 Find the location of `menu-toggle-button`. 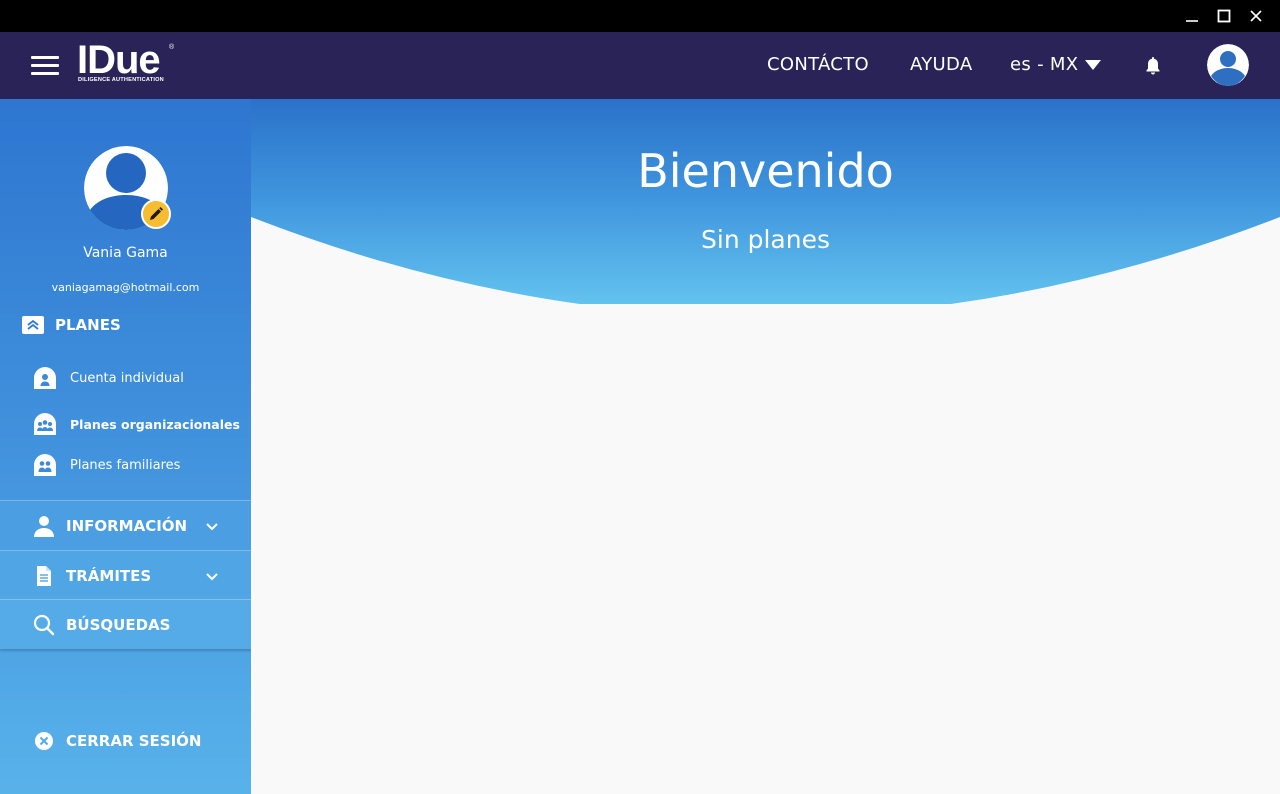

menu-toggle-button is located at coordinates (45, 66).